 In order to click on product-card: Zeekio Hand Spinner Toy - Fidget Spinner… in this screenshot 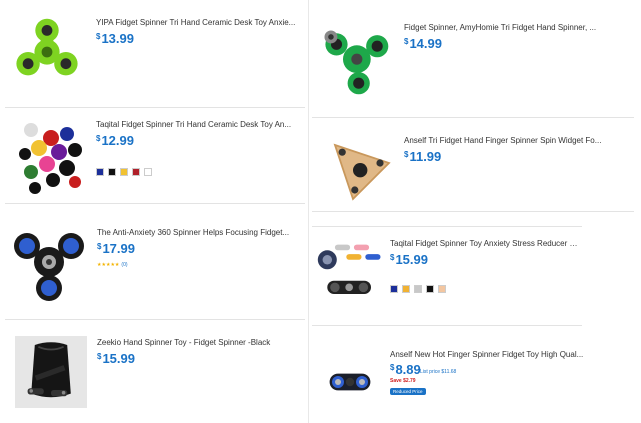, I will do `click(155, 367)`.